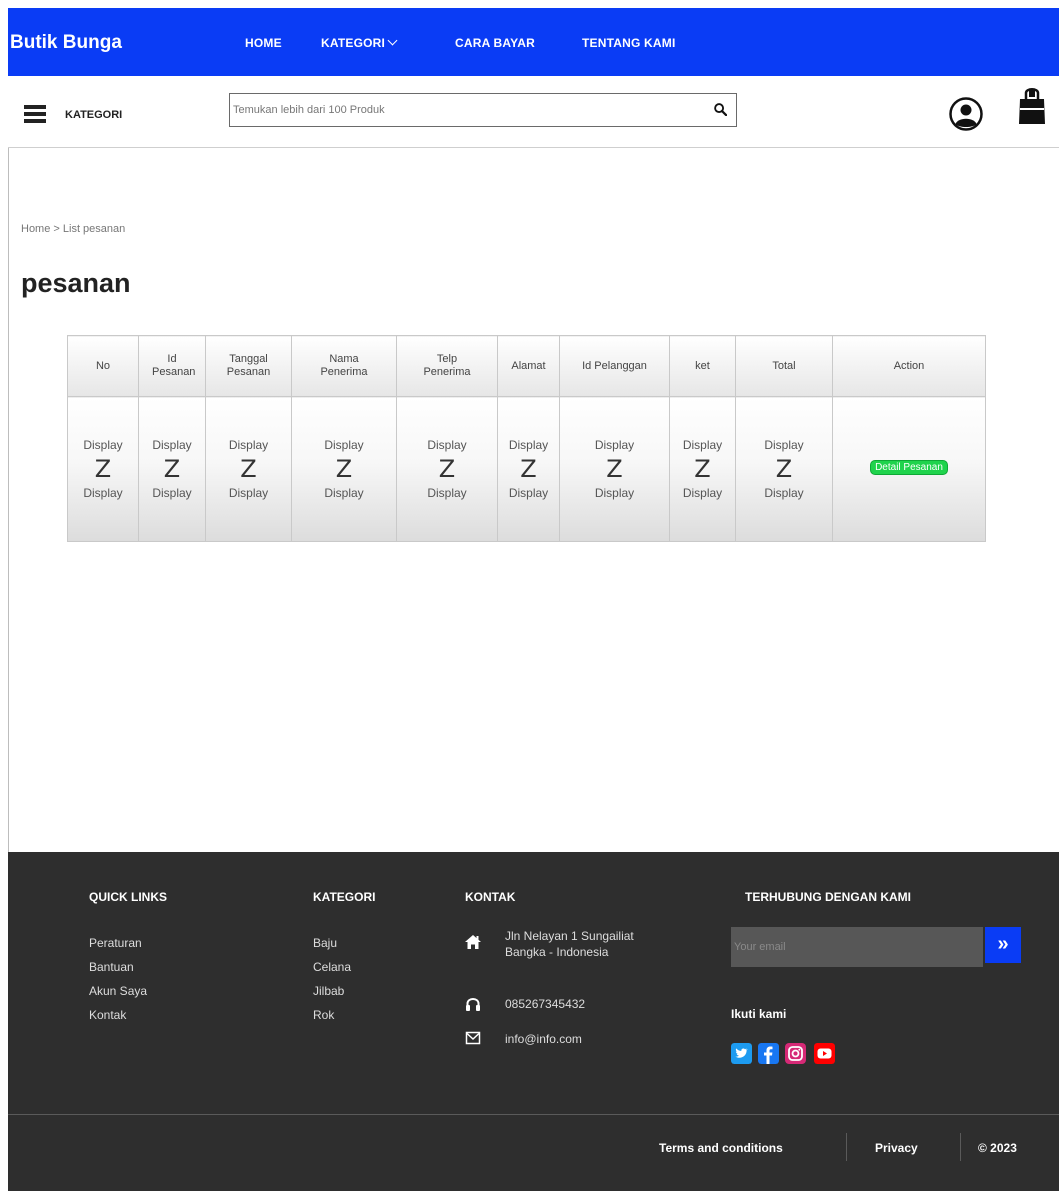 This screenshot has height=1191, width=1059. Describe the element at coordinates (118, 991) in the screenshot. I see `footer-link-akun-saya: Akun Saya` at that location.